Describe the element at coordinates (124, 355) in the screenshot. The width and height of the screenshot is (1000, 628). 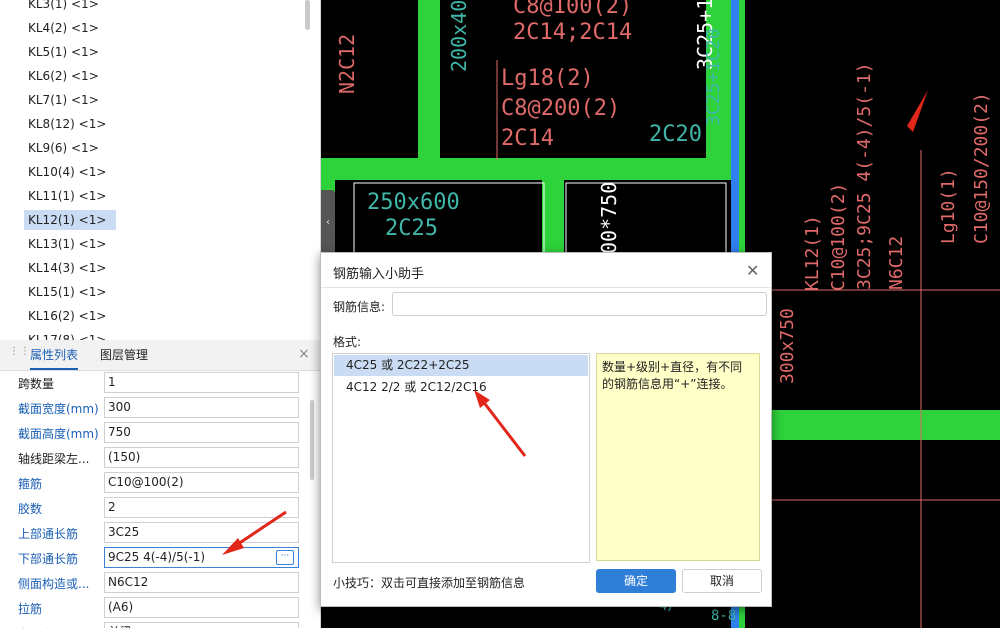
I see `tab-layer-management: 图层管理` at that location.